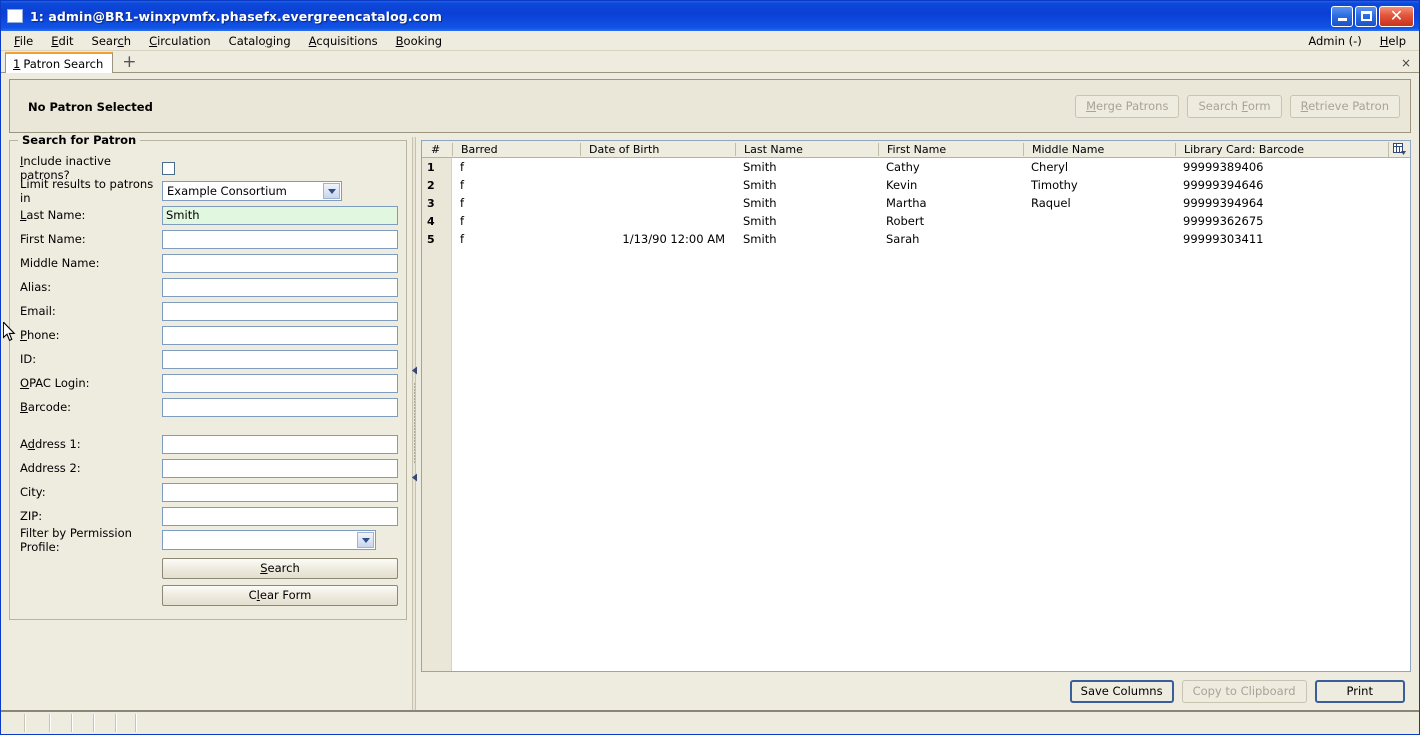  I want to click on column-header-dob: Date of Birth, so click(657, 149).